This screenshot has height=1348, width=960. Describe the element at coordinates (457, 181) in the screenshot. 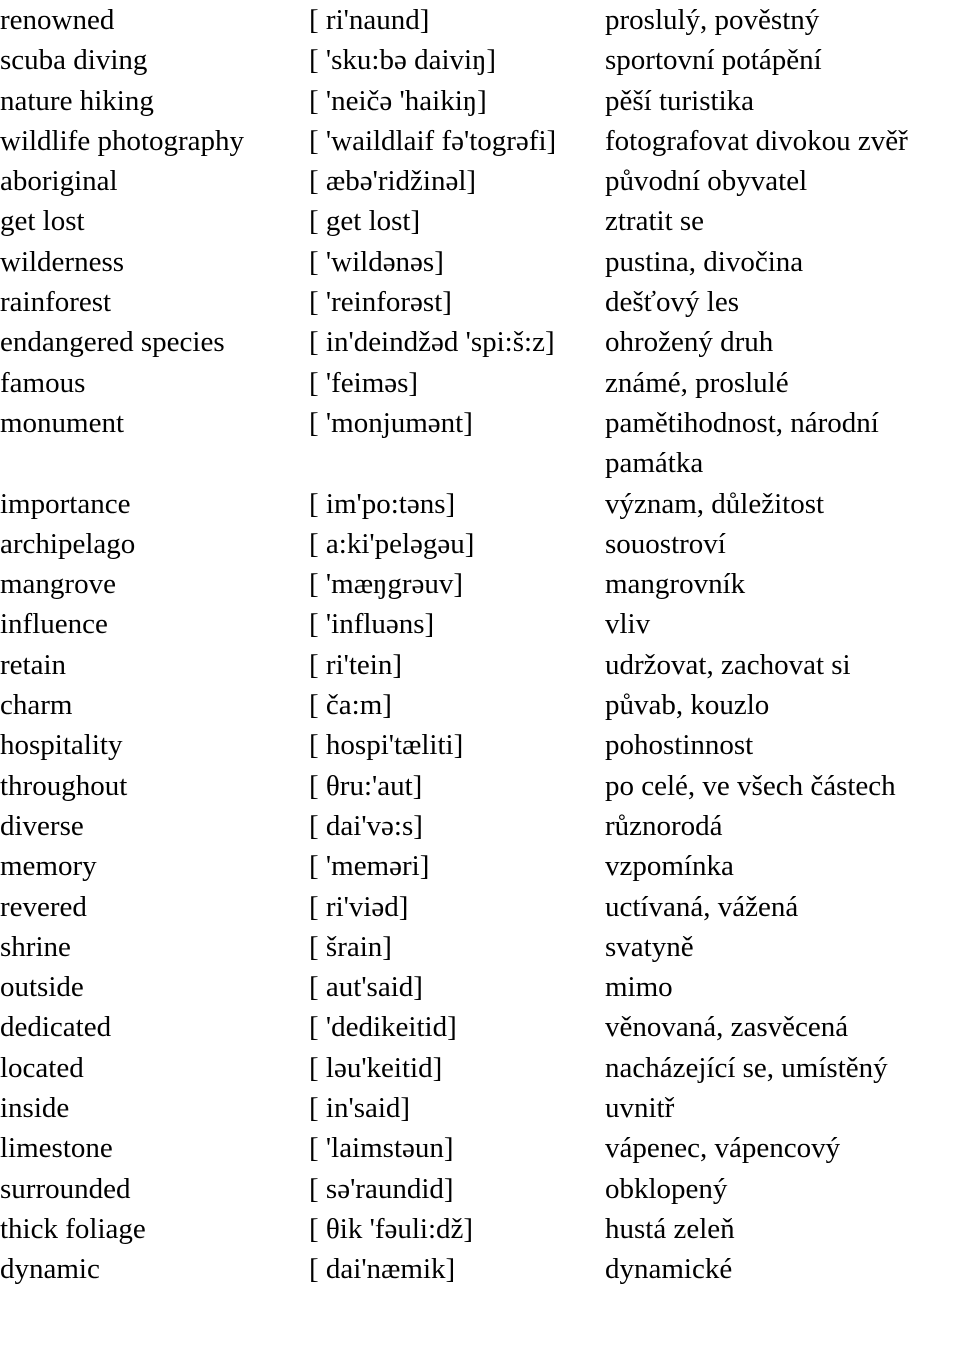

I see `pronunciation-cell: [ æbə'ridžinəl]` at that location.